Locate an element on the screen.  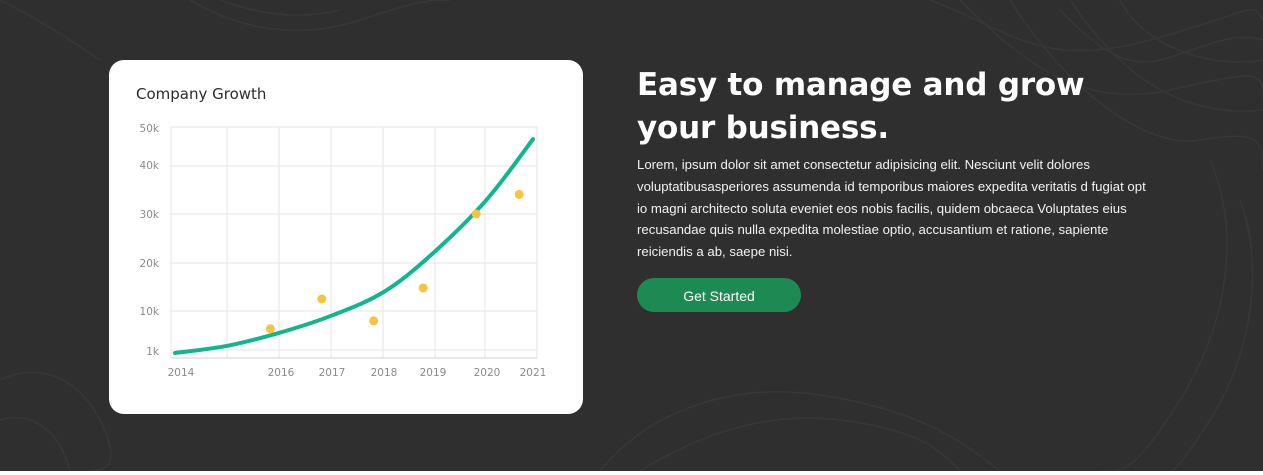
x-tick-label: 2021 is located at coordinates (533, 373).